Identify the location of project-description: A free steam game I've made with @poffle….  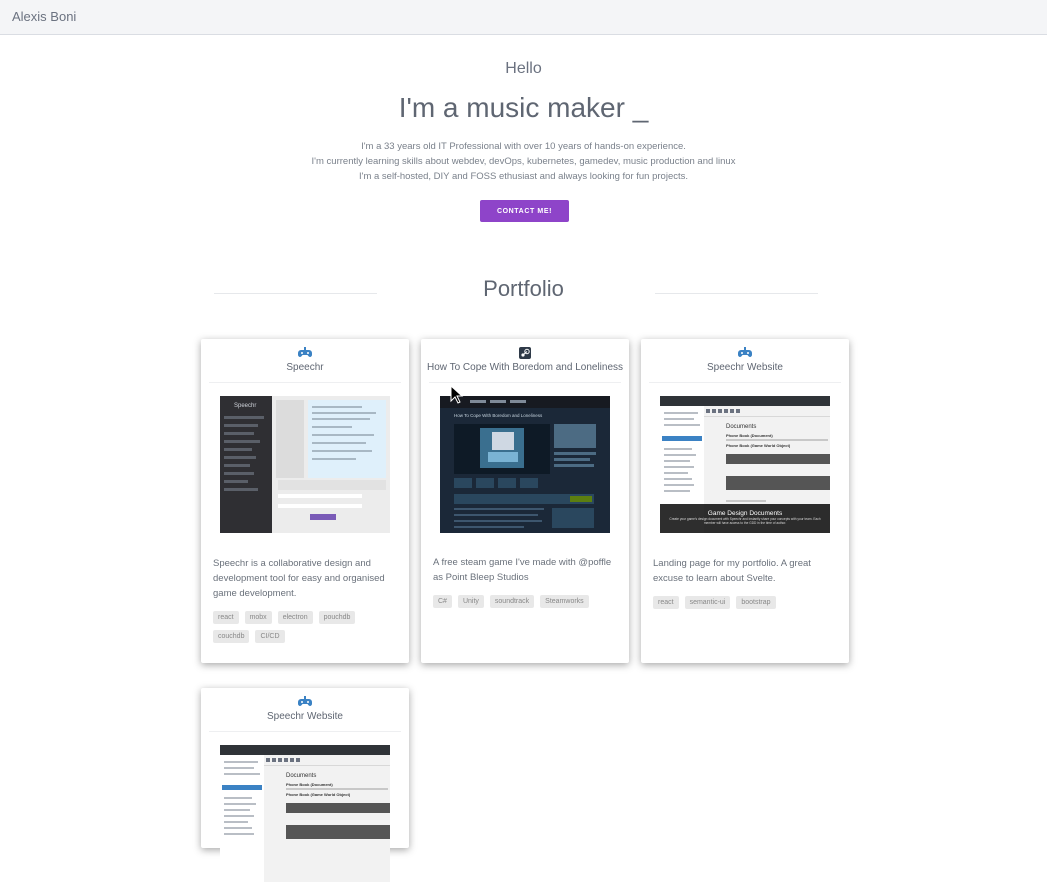
(522, 570).